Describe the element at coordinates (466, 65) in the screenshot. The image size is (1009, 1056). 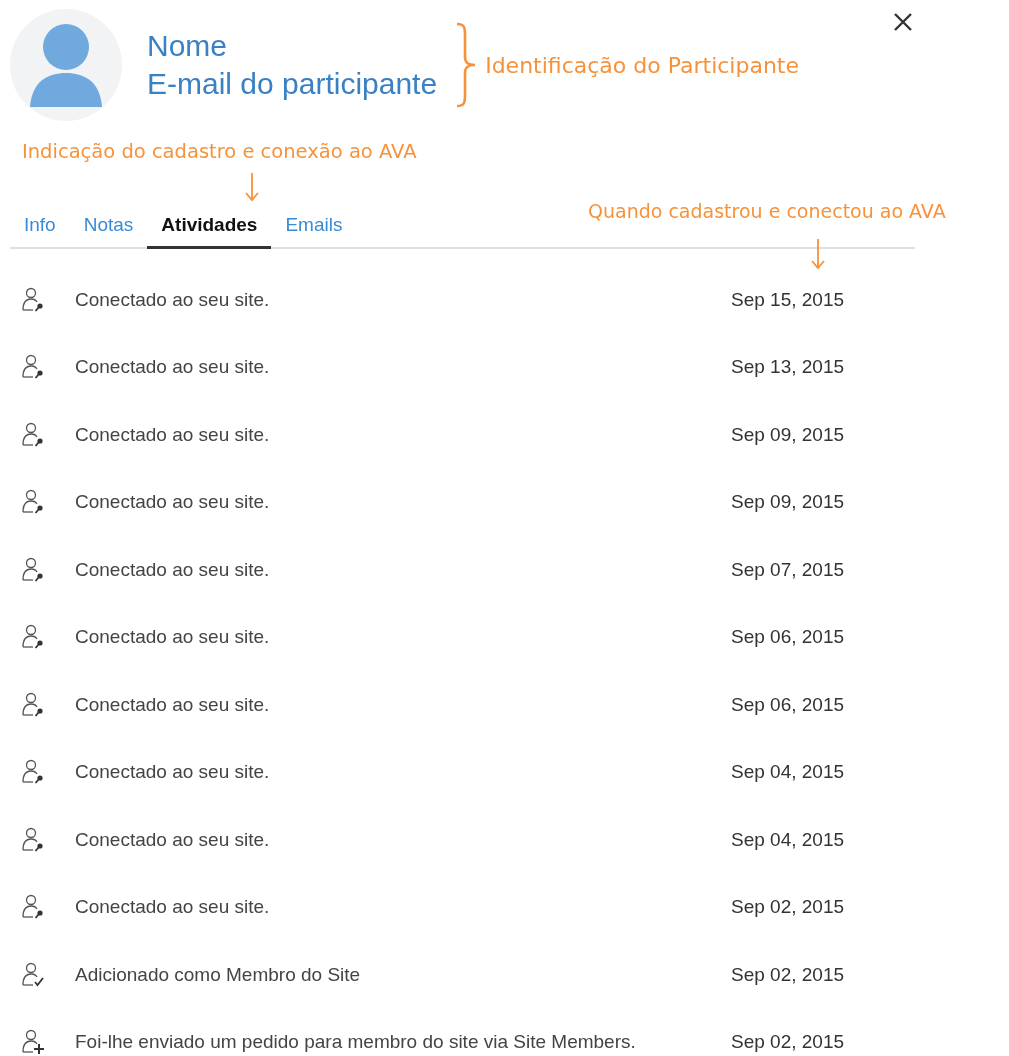
I see `brace-icon` at that location.